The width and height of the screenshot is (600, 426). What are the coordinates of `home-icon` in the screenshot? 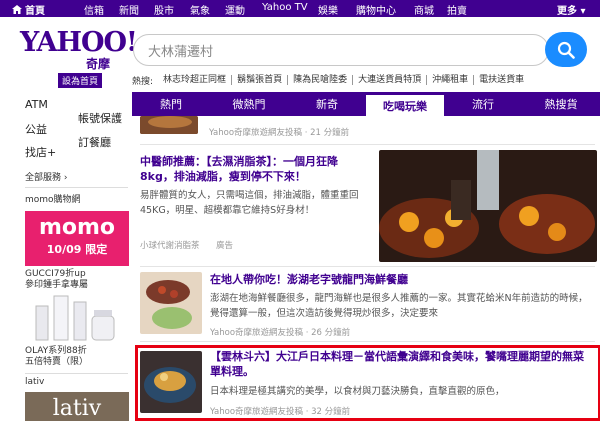 It's located at (17, 9).